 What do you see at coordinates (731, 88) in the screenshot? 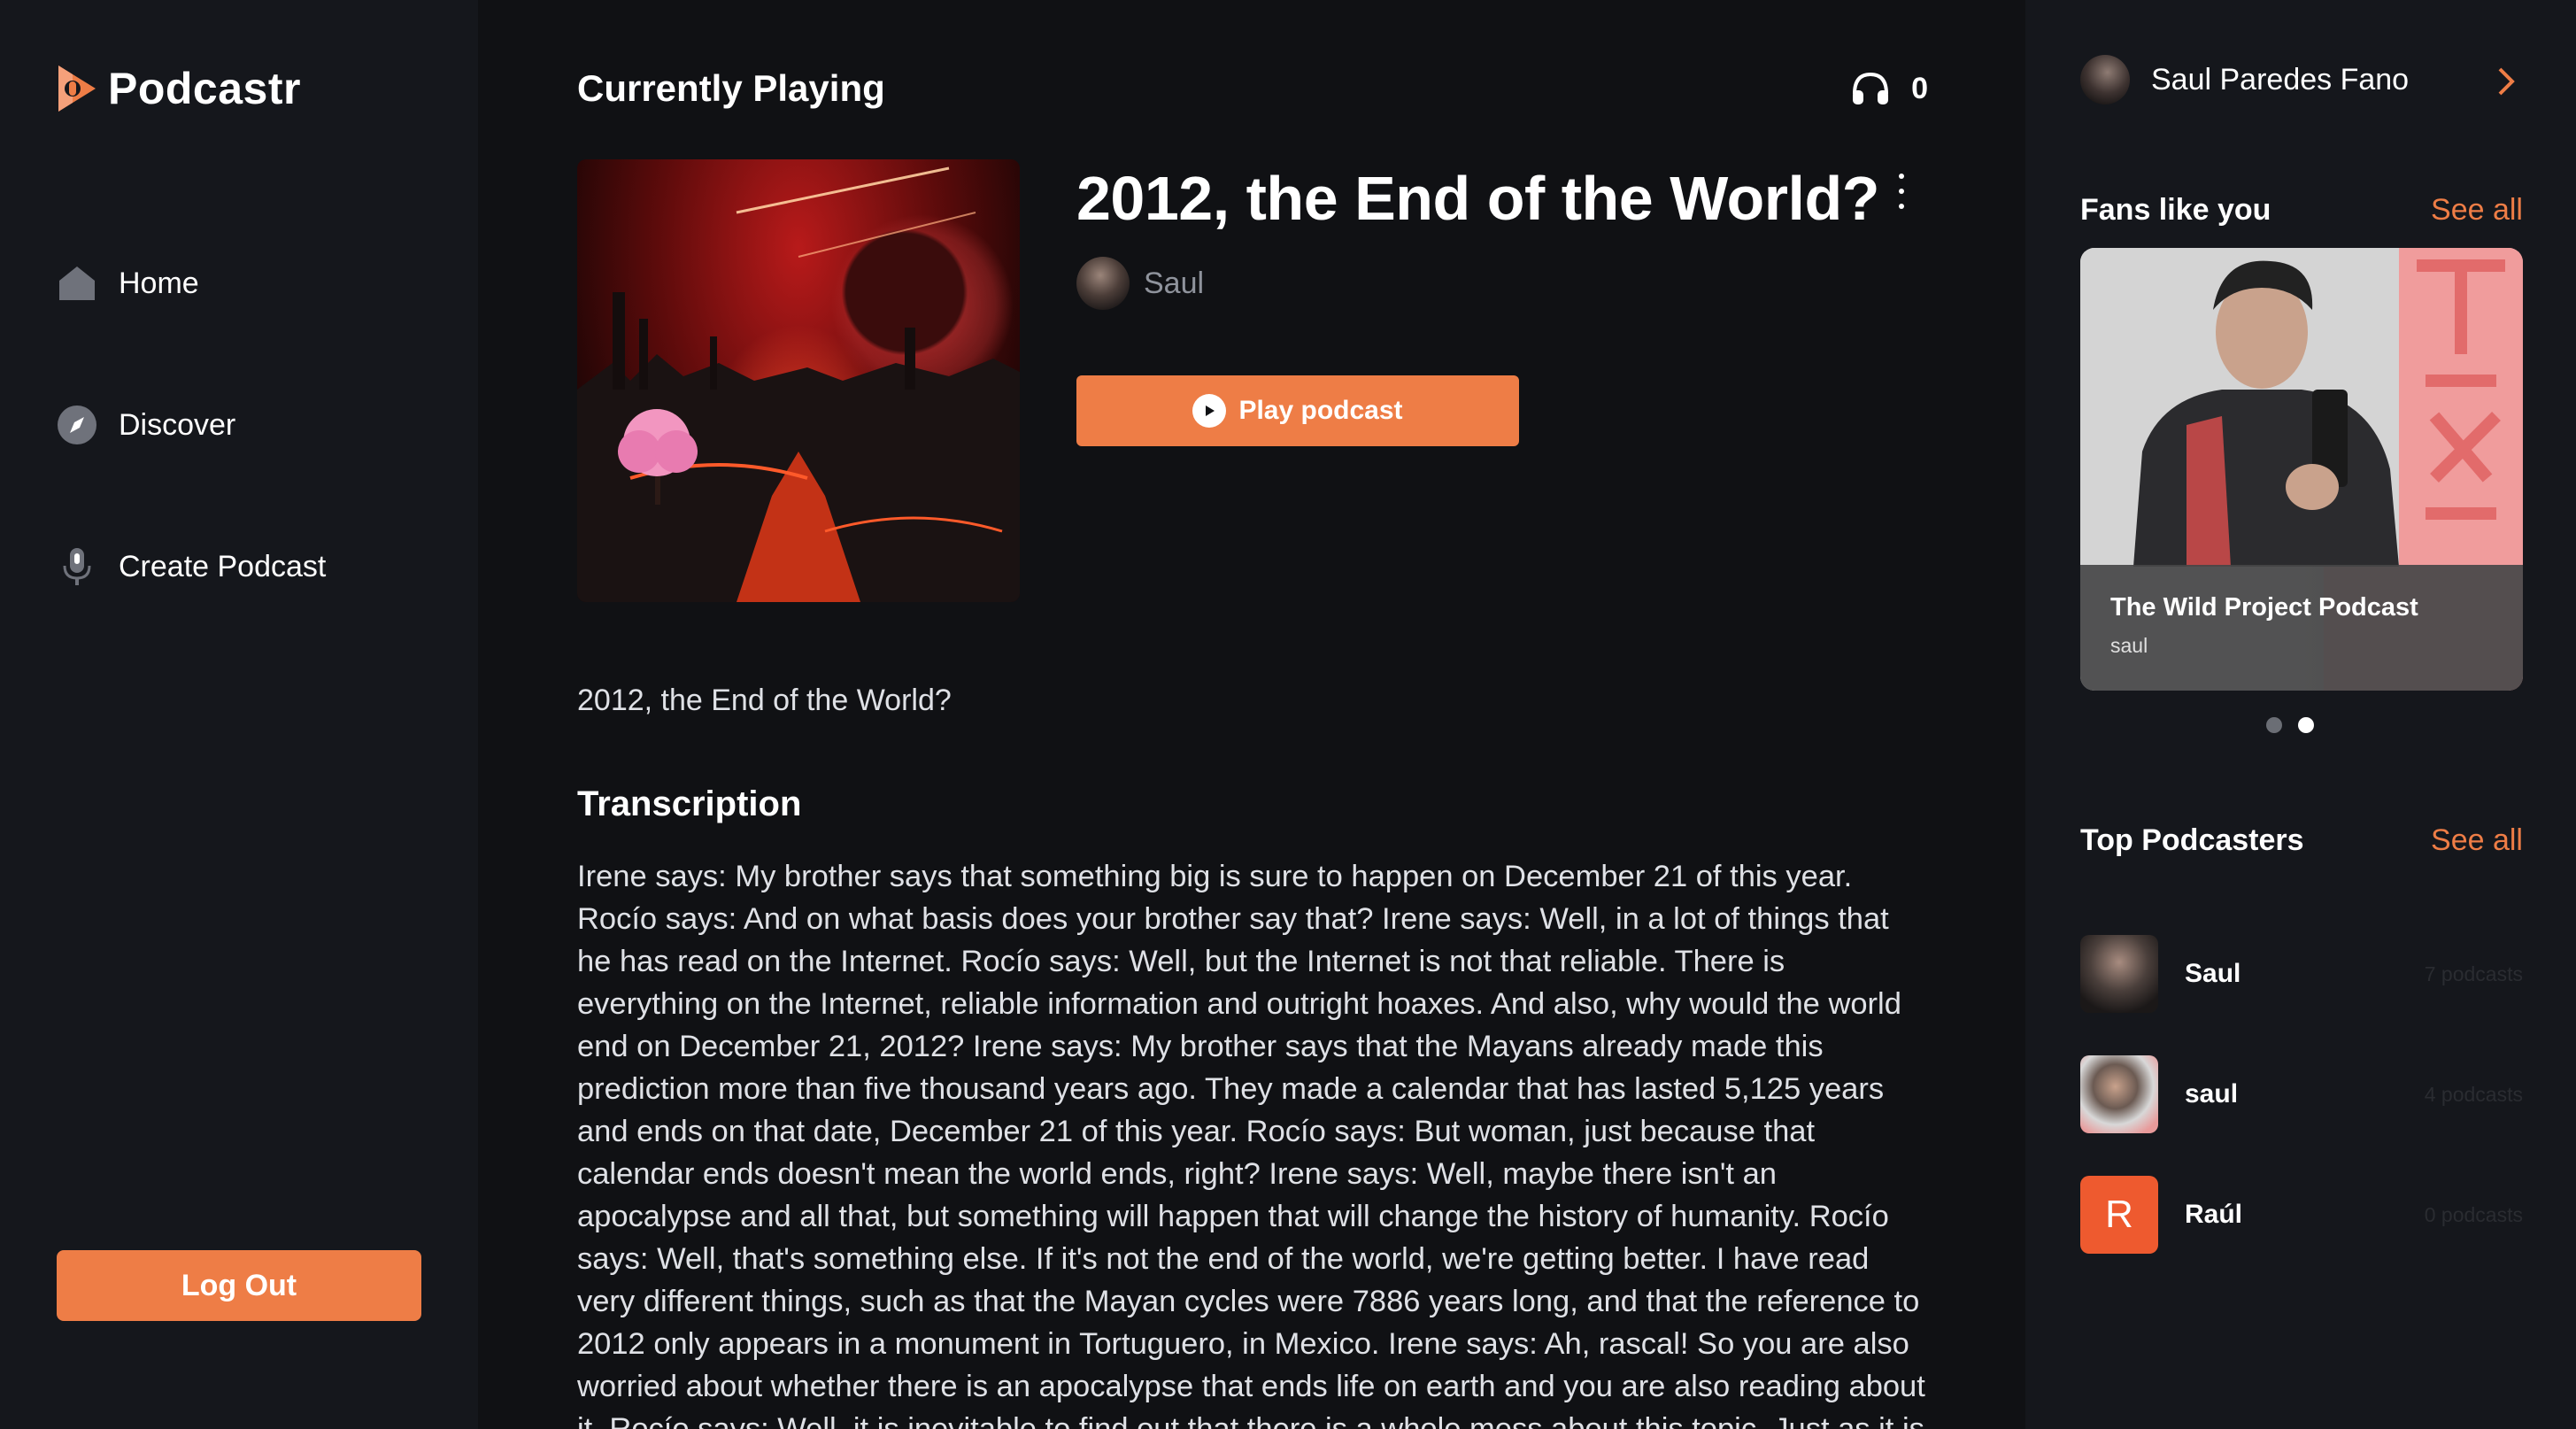
I see `page-title: Currently Playing` at bounding box center [731, 88].